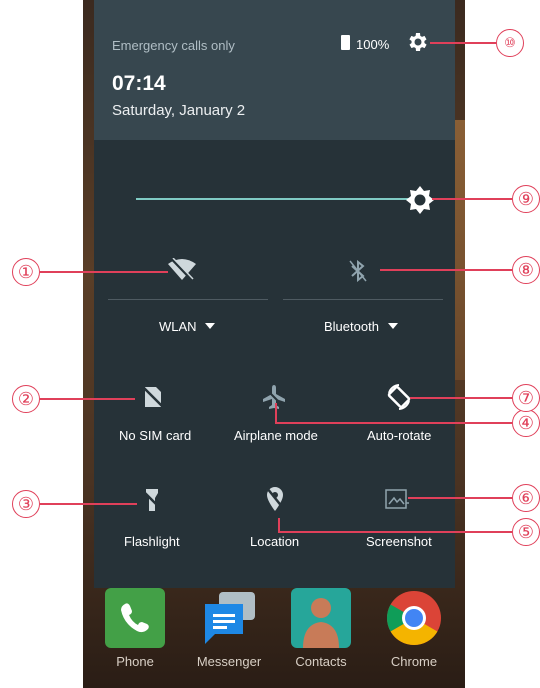 The width and height of the screenshot is (540, 688). Describe the element at coordinates (135, 661) in the screenshot. I see `phone-app-label: Phone` at that location.